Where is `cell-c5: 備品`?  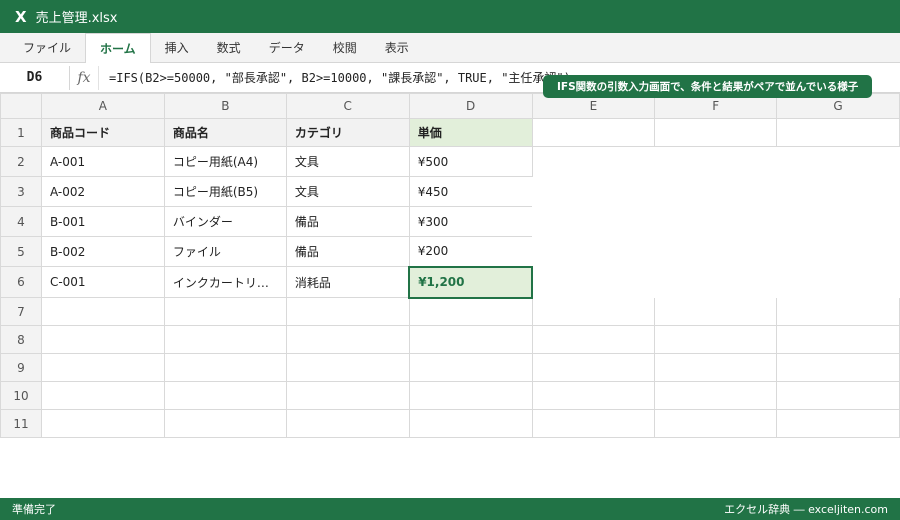
cell-c5: 備品 is located at coordinates (347, 251).